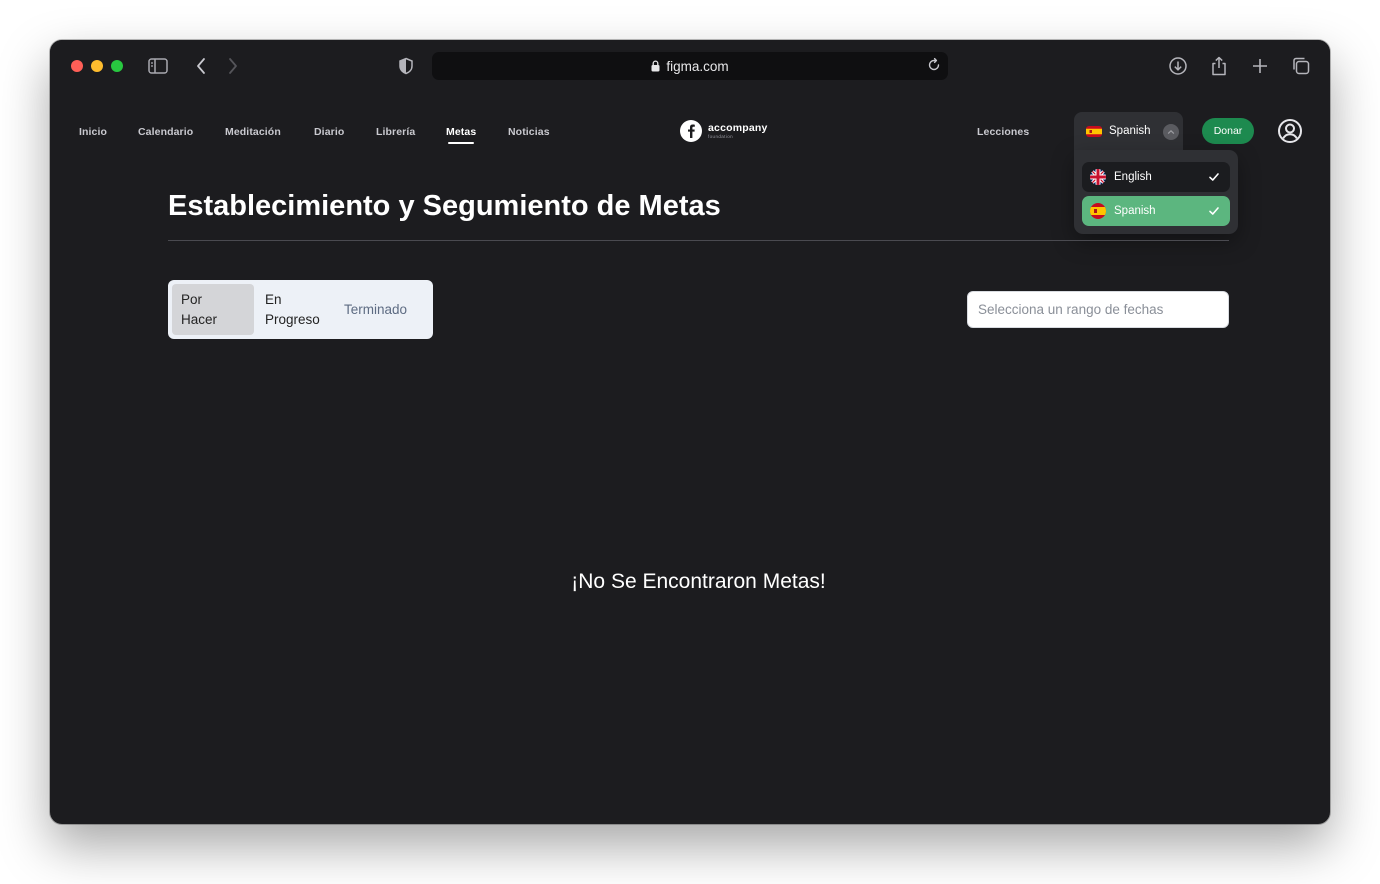  I want to click on uk-flag-icon, so click(1098, 177).